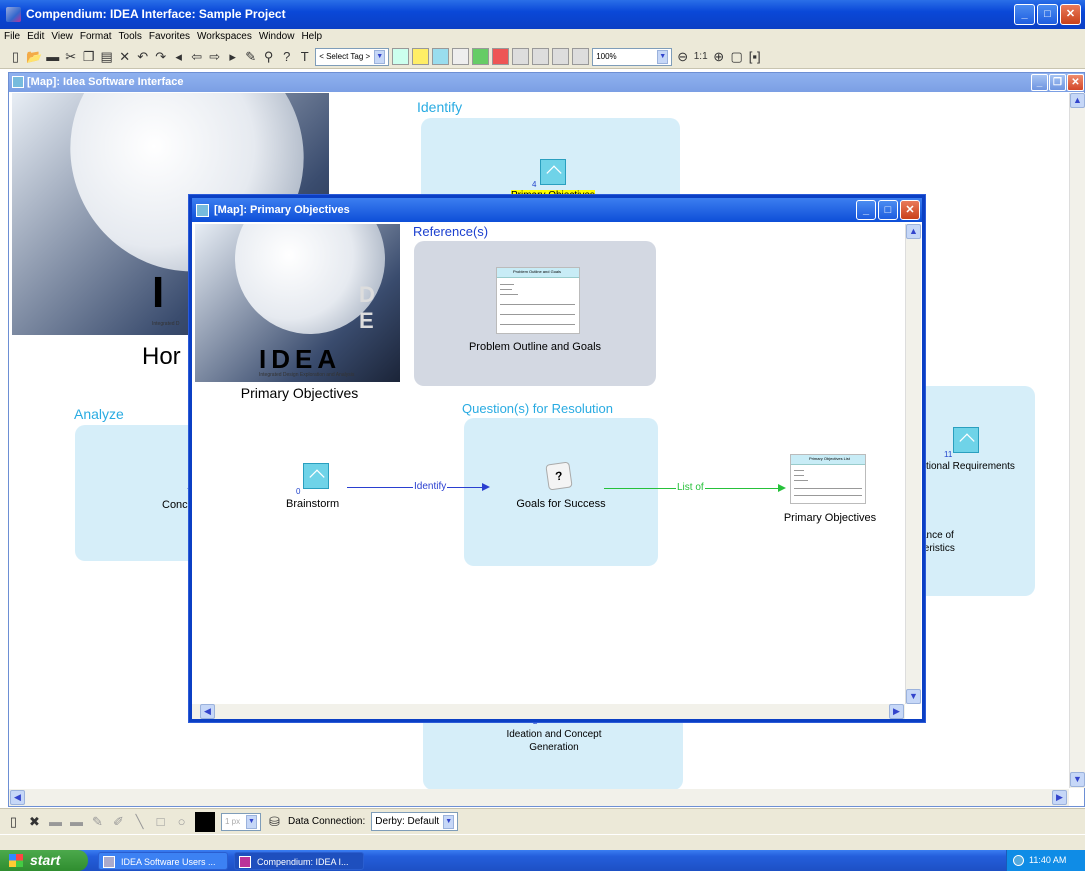 The width and height of the screenshot is (1085, 871). I want to click on tray-arrow-icon, so click(1018, 860).